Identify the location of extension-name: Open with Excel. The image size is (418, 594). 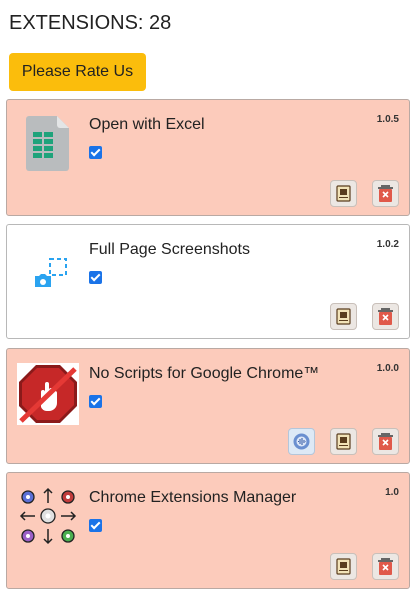
(147, 124).